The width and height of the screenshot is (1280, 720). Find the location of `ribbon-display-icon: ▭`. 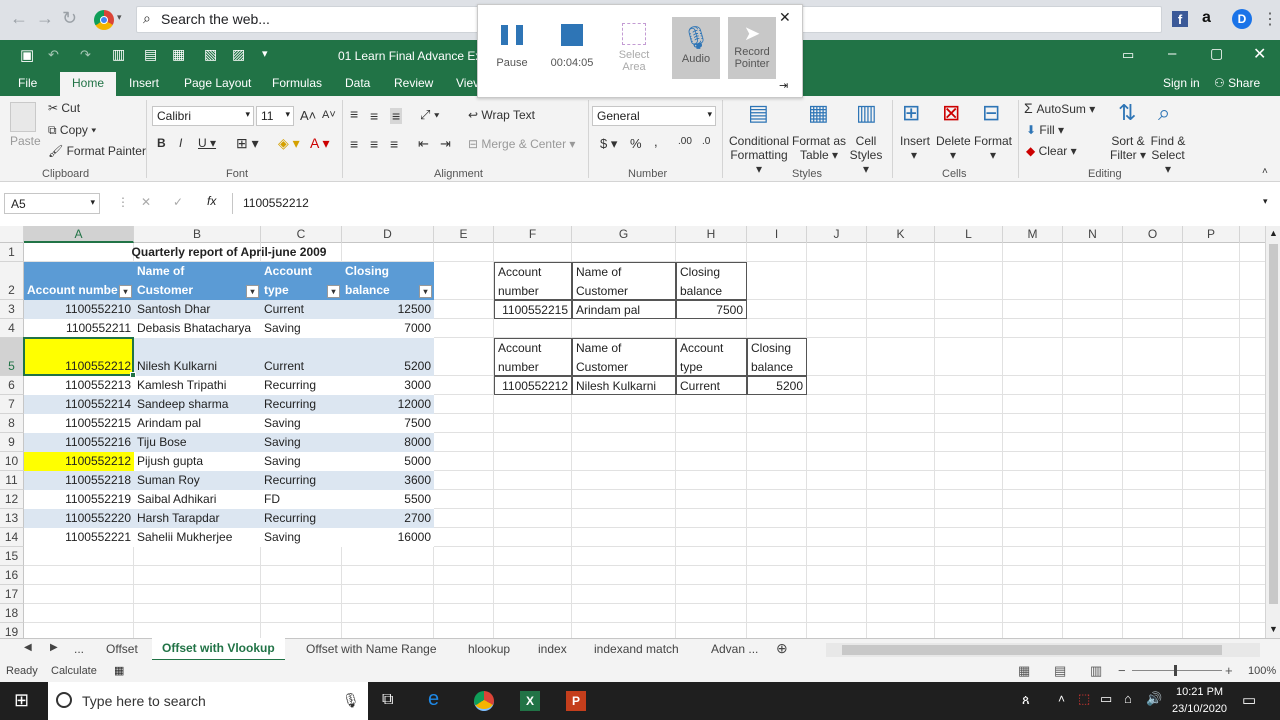

ribbon-display-icon: ▭ is located at coordinates (1128, 55).